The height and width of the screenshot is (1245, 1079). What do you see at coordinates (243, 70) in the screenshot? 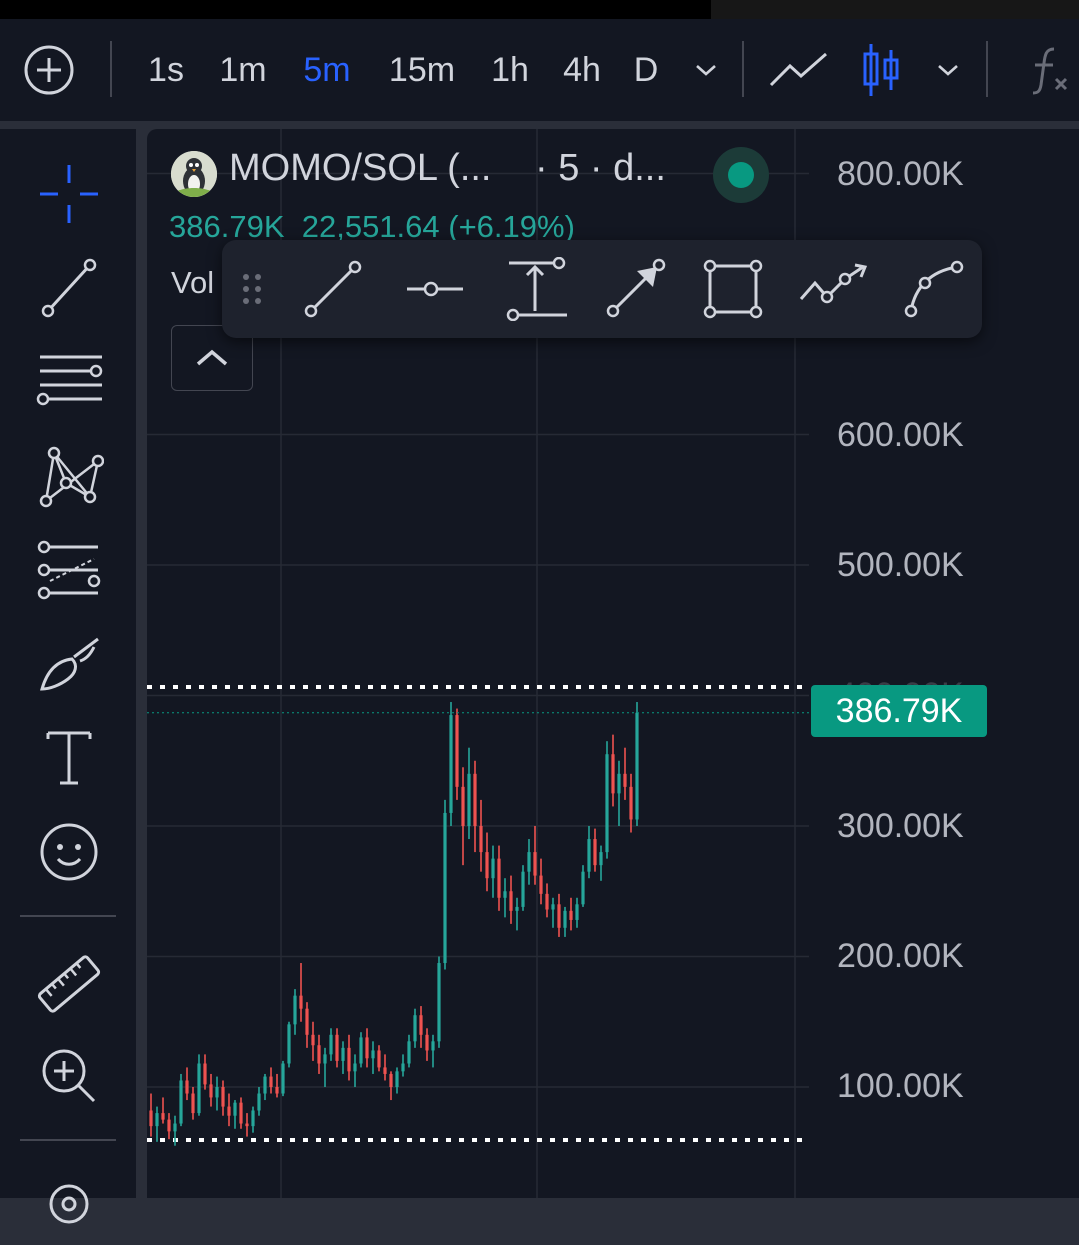
I see `interval-1m: 1m` at bounding box center [243, 70].